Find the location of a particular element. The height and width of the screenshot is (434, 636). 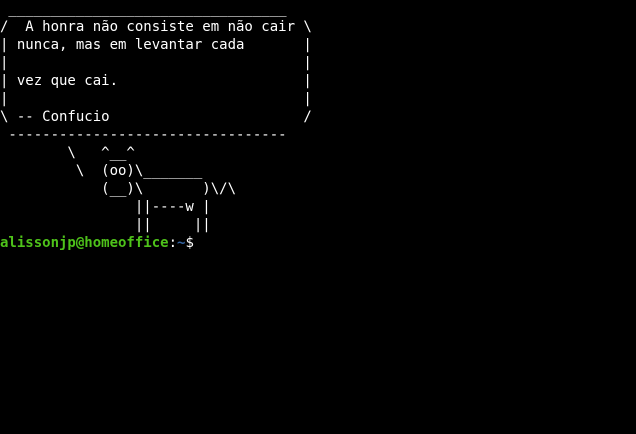

cowsay-bubble-line: | nunca, mas em levantar cada | is located at coordinates (156, 45).